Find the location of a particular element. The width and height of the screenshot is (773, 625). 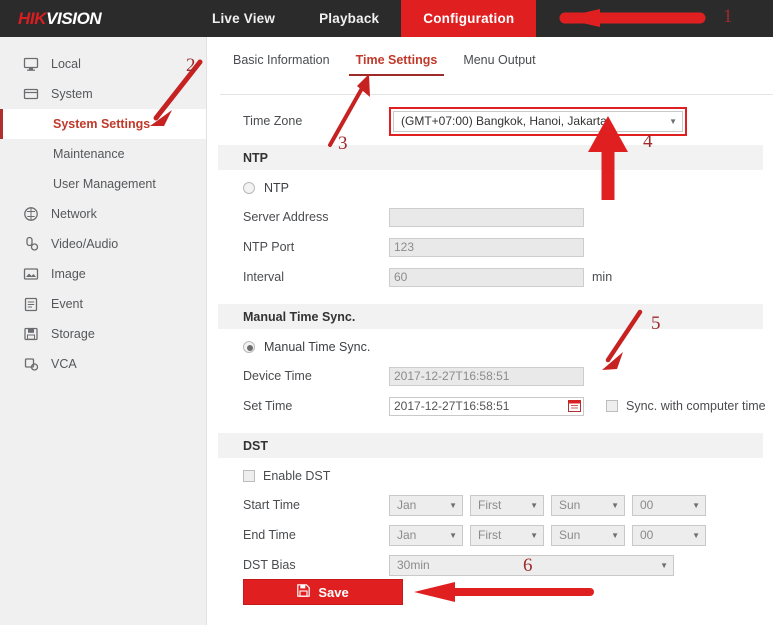

dst-start-month-select: Jan ▼ is located at coordinates (426, 505).